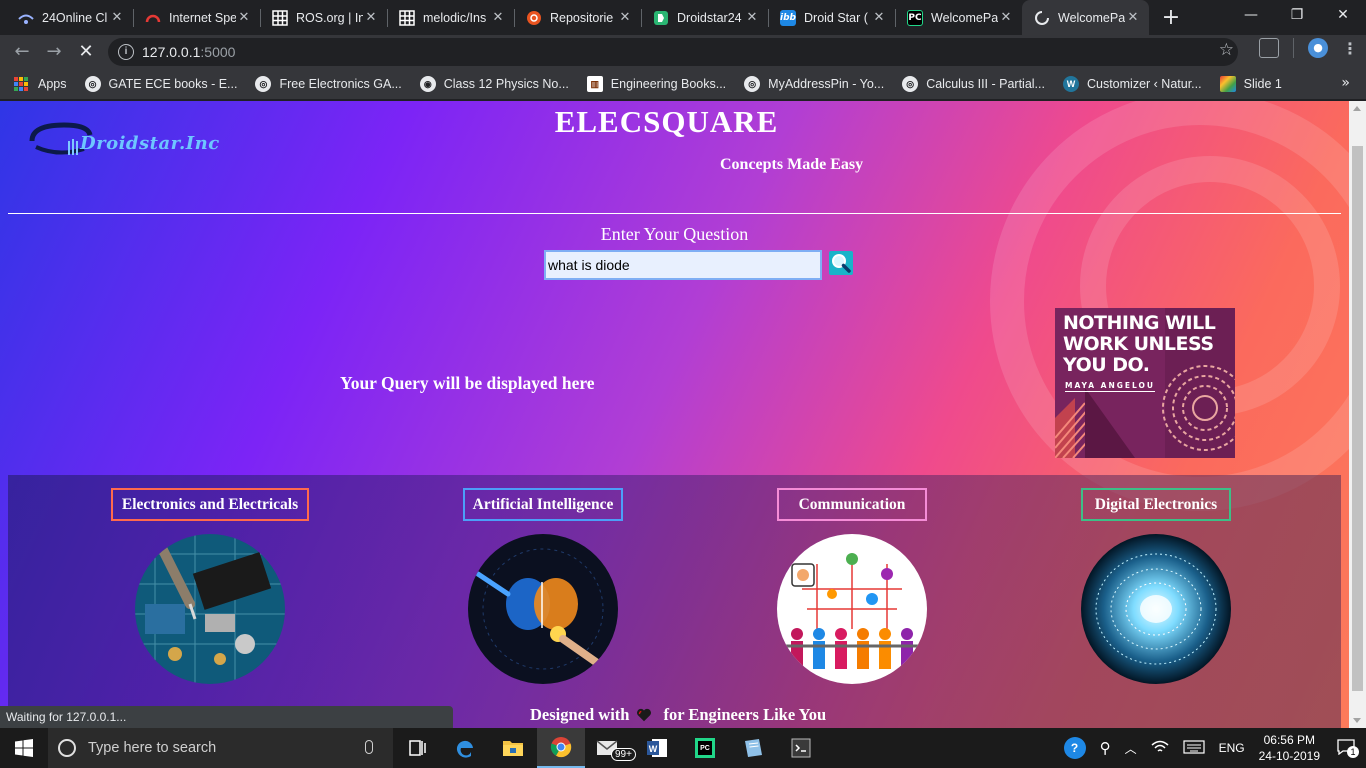  What do you see at coordinates (280, 17) in the screenshot?
I see `grid-icon` at bounding box center [280, 17].